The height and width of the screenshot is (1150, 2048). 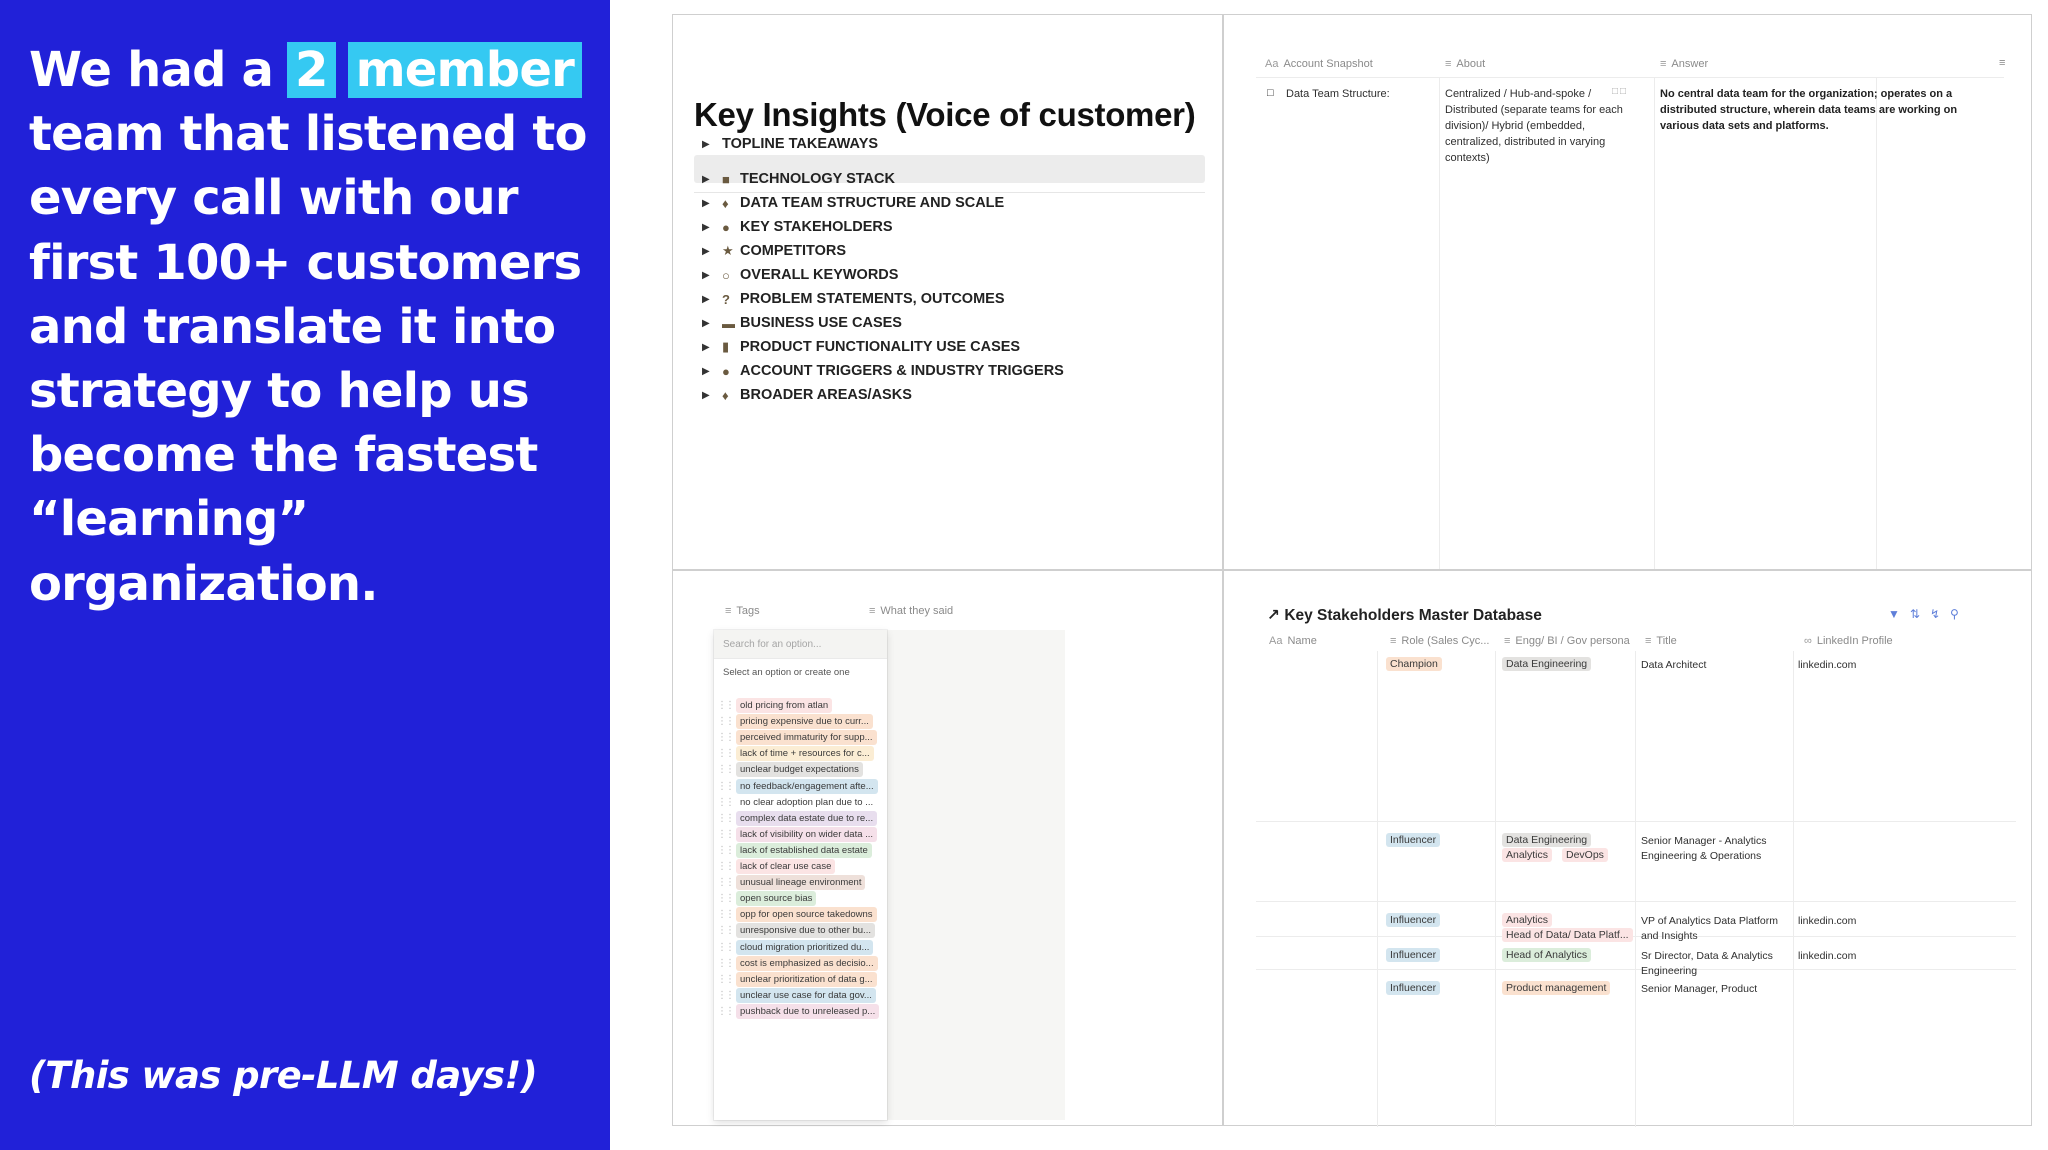 I want to click on toggle-block: ▶ ▬ BUSINESS USE CASES, so click(x=802, y=323).